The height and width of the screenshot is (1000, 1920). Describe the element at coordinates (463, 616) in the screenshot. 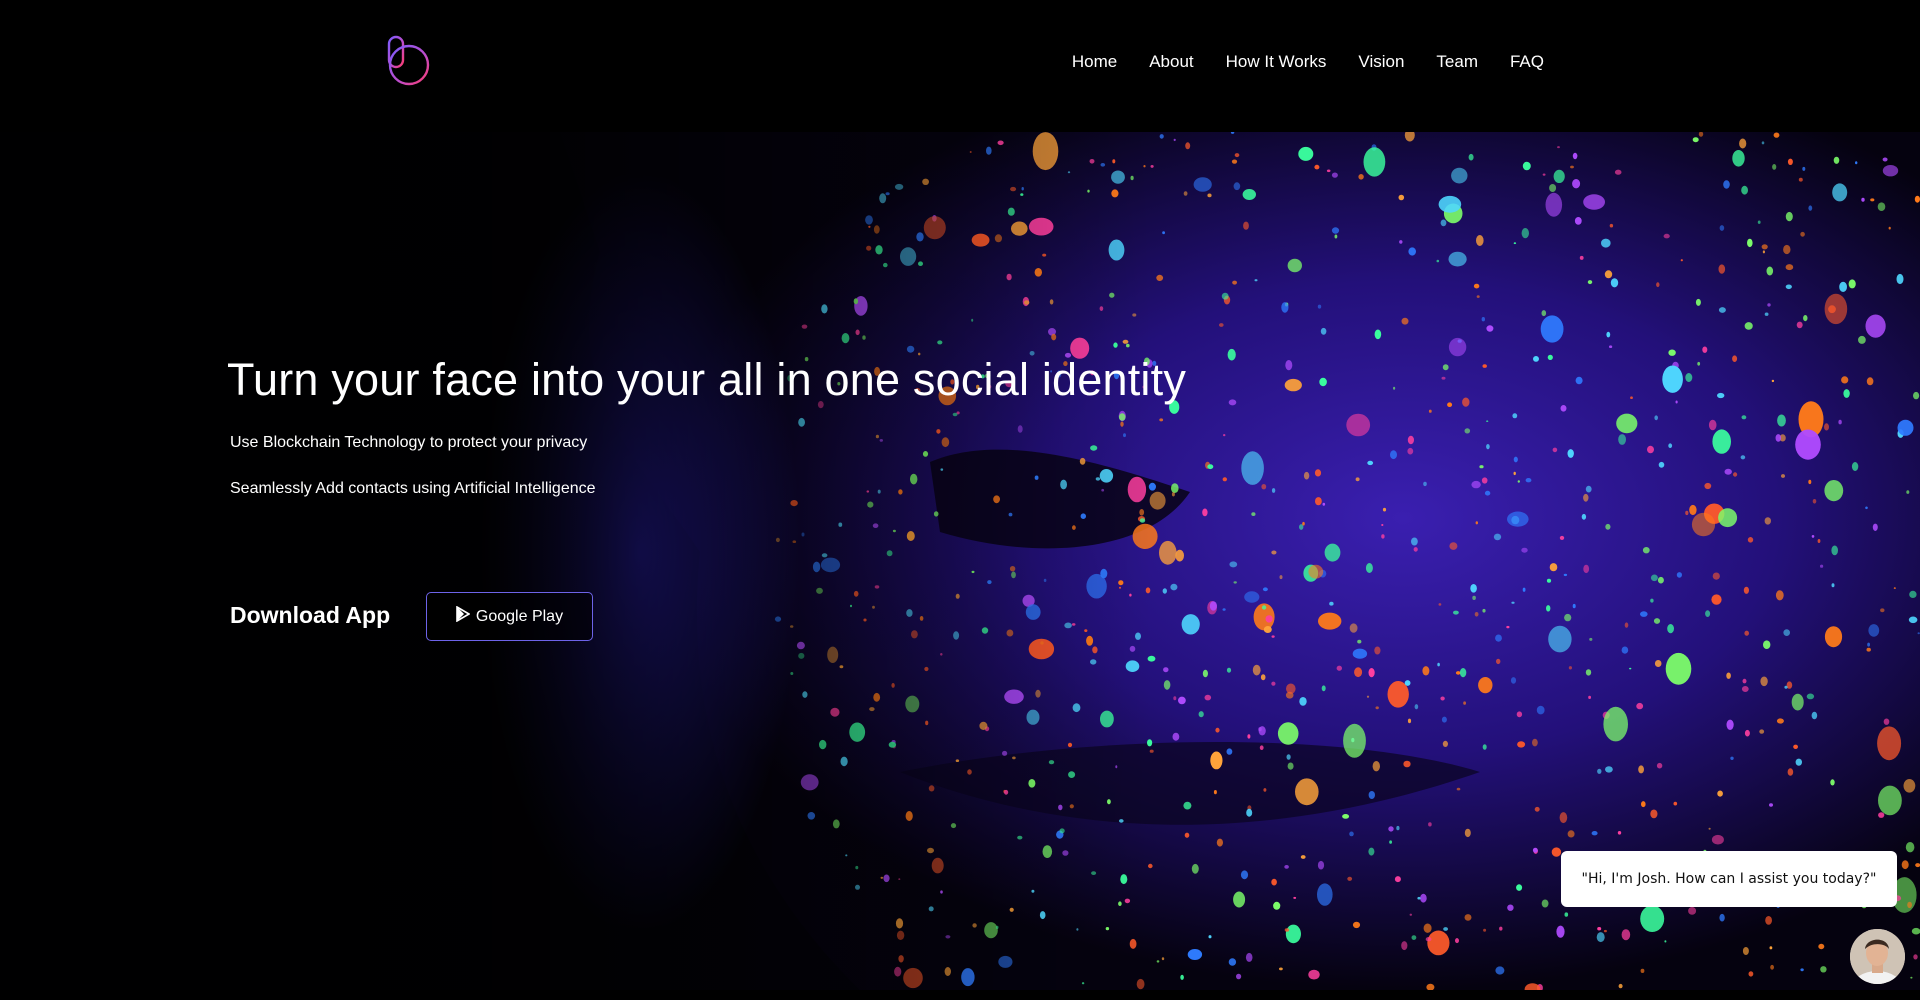

I see `play-triangle-icon` at that location.